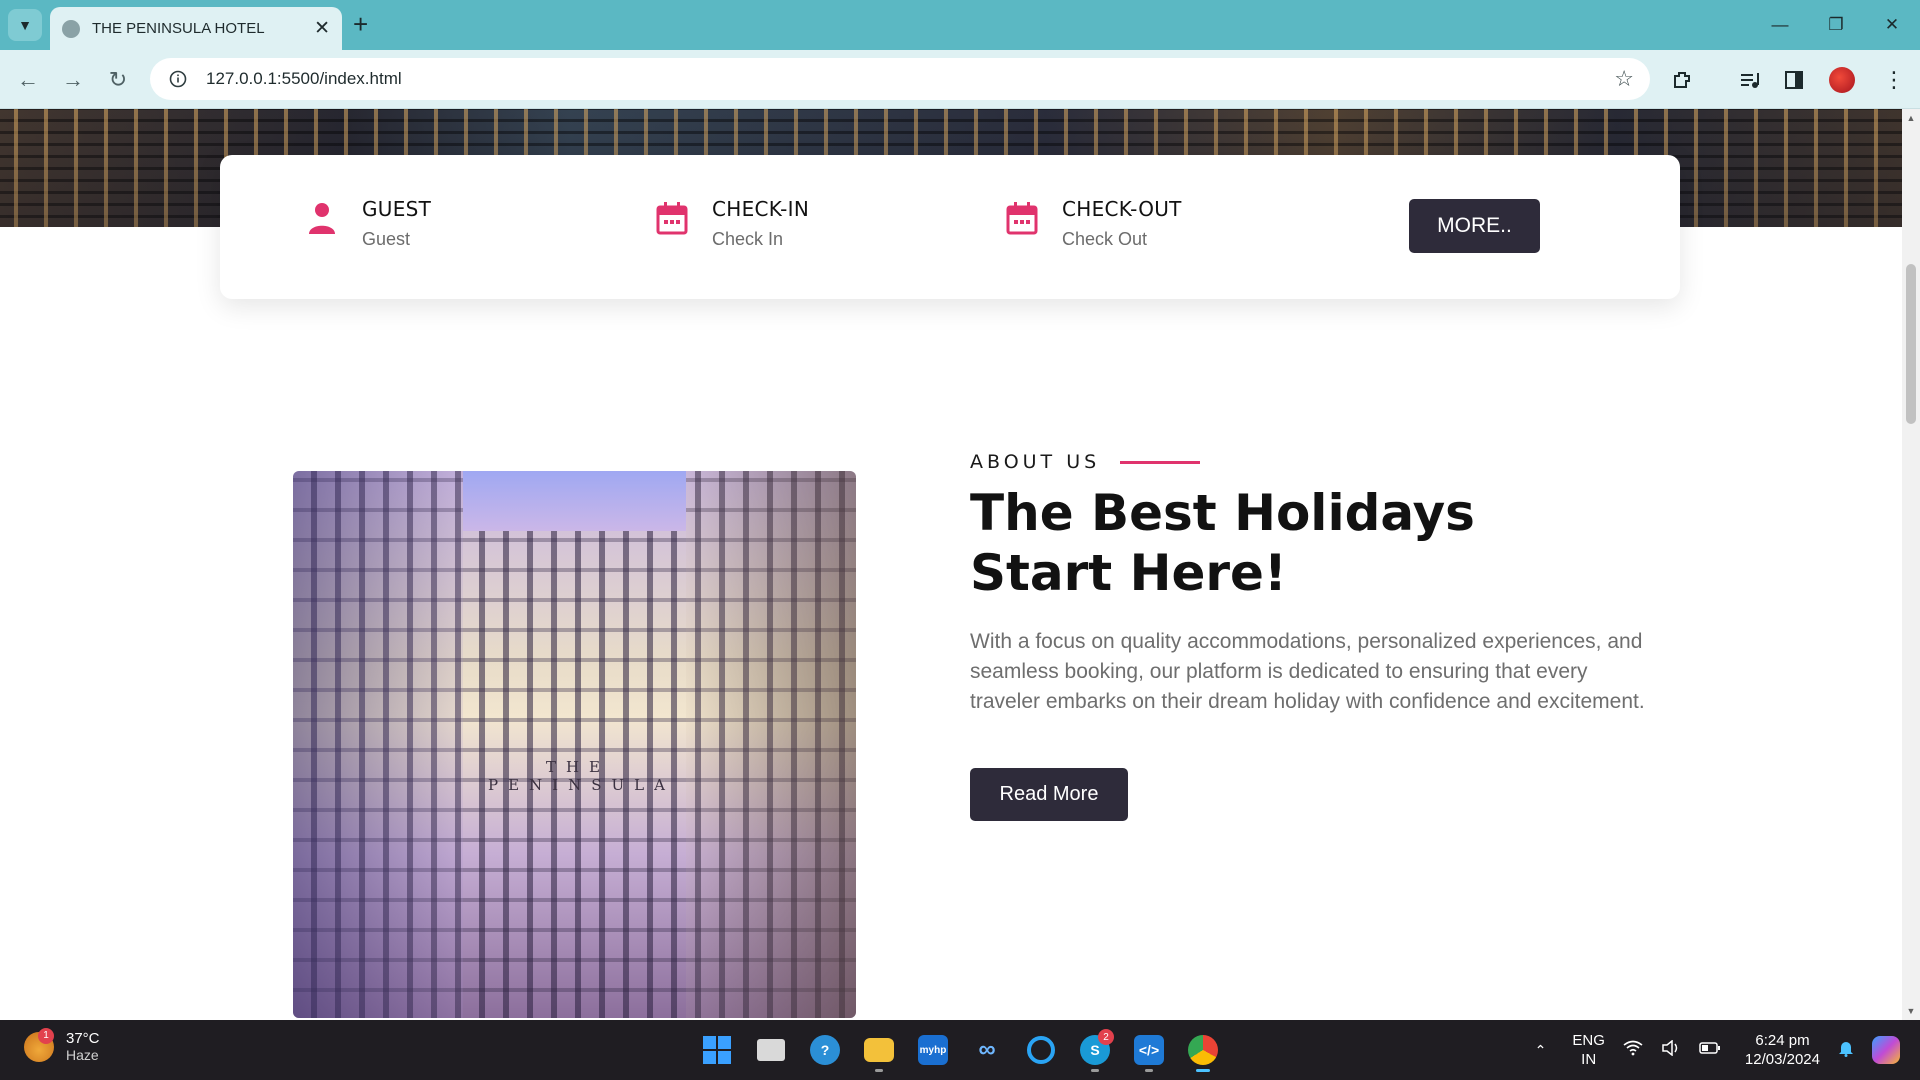 The width and height of the screenshot is (1920, 1080). What do you see at coordinates (1588, 1050) in the screenshot?
I see `language-indicator: ENG IN` at bounding box center [1588, 1050].